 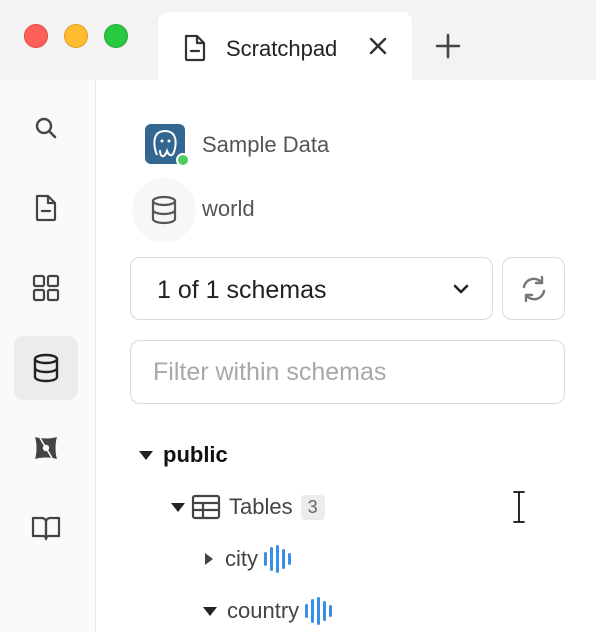 I want to click on connection-name: Sample Data, so click(x=265, y=145).